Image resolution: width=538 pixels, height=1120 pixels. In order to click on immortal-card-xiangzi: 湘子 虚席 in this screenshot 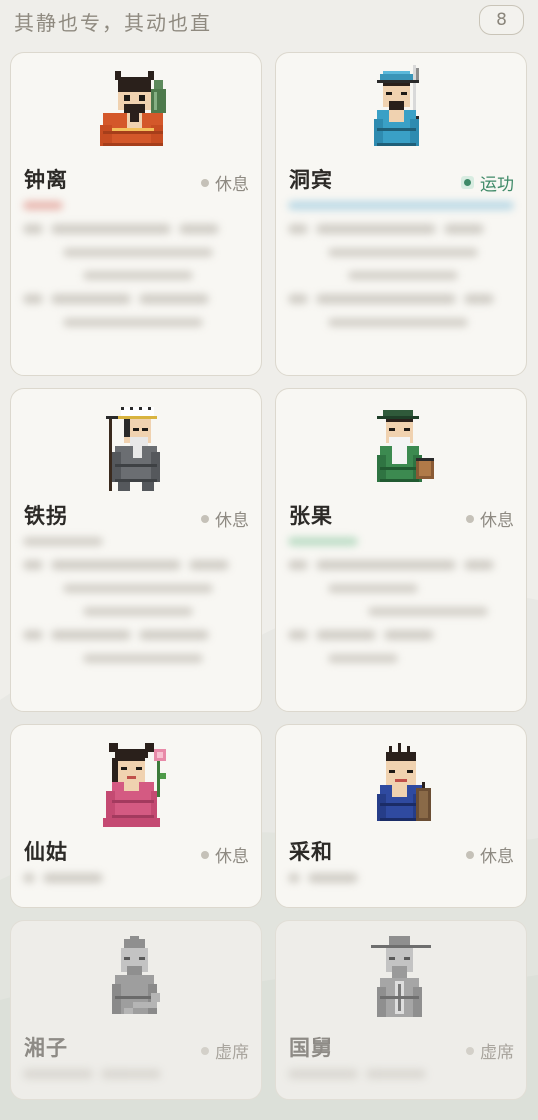, I will do `click(136, 1010)`.